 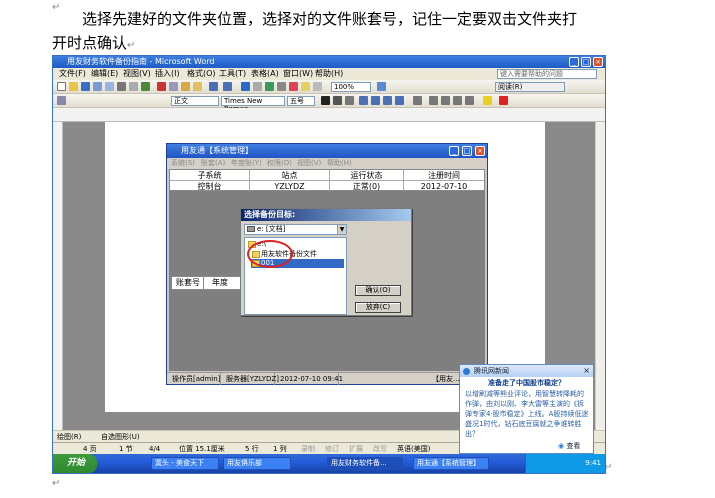 I want to click on font-color-icon, so click(x=503, y=100).